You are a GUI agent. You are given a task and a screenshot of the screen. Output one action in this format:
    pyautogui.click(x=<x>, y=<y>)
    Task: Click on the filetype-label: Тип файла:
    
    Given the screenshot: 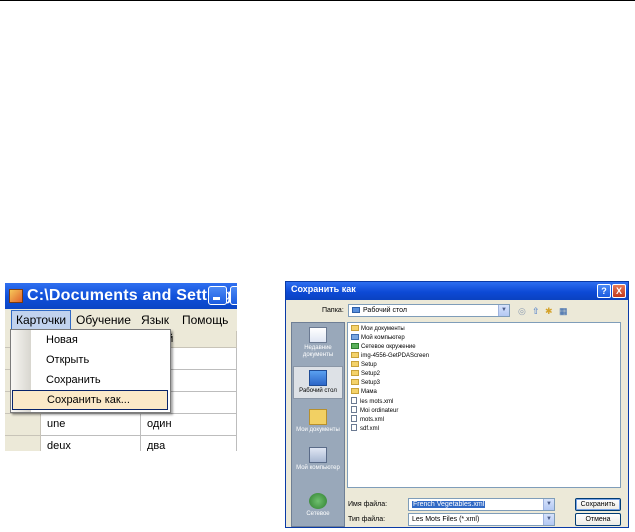 What is the action you would take?
    pyautogui.click(x=367, y=519)
    